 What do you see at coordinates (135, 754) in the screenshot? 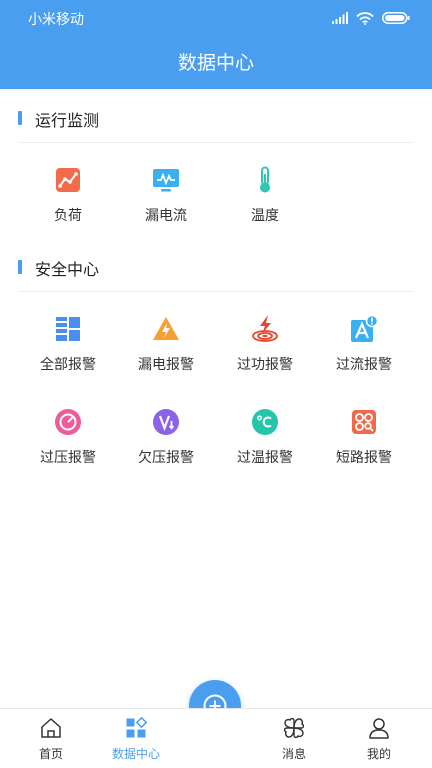
I see `tab-label: 数据中心` at bounding box center [135, 754].